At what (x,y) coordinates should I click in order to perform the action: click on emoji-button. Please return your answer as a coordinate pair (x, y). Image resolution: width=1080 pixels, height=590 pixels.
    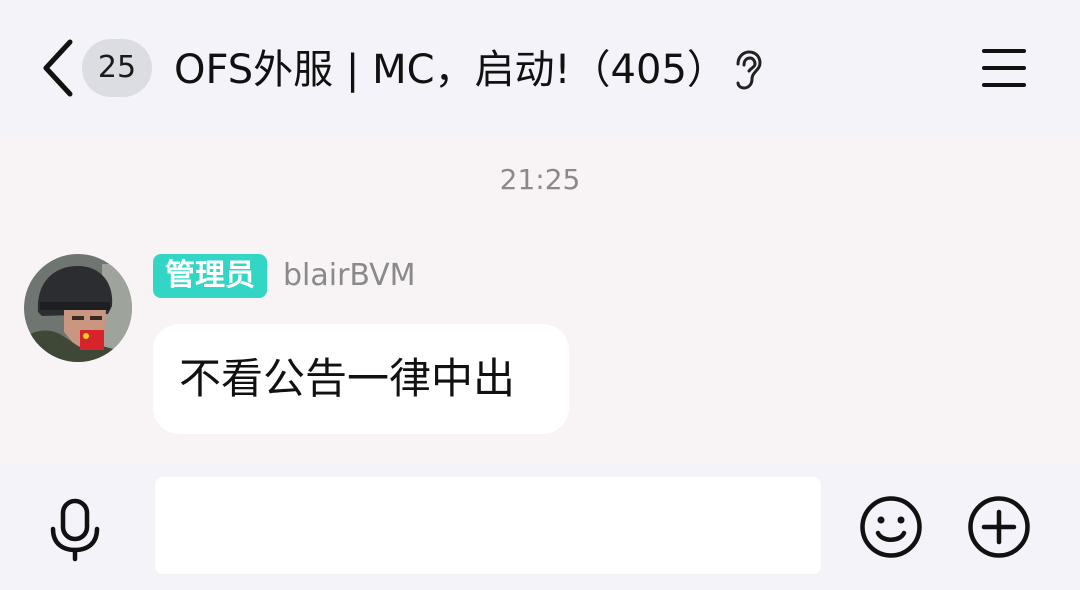
    Looking at the image, I should click on (891, 527).